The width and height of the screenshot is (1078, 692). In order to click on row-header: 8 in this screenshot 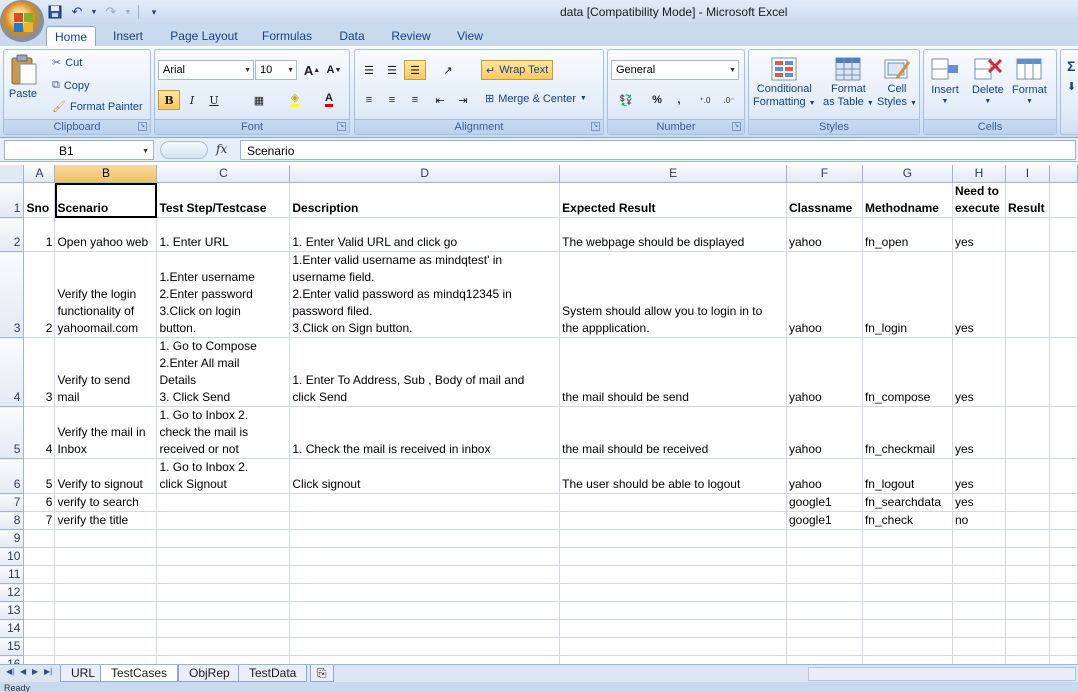, I will do `click(12, 520)`.